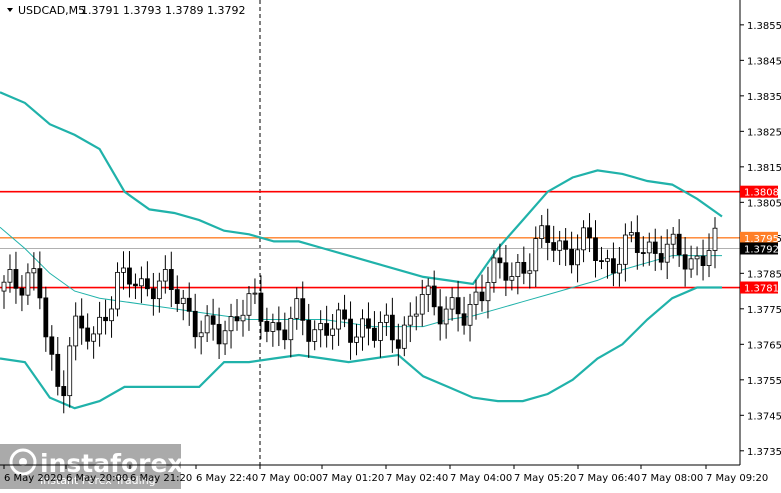 The image size is (781, 493). Describe the element at coordinates (764, 203) in the screenshot. I see `price-tick-label: 1.3805` at that location.